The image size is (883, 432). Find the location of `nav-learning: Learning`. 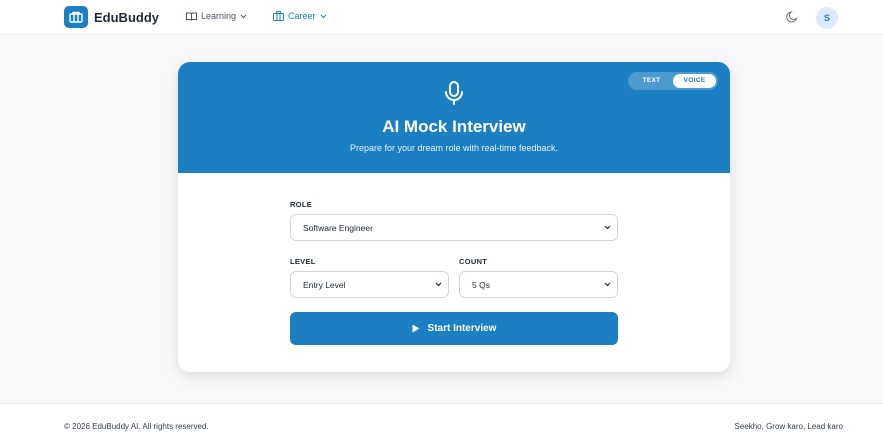

nav-learning: Learning is located at coordinates (216, 16).